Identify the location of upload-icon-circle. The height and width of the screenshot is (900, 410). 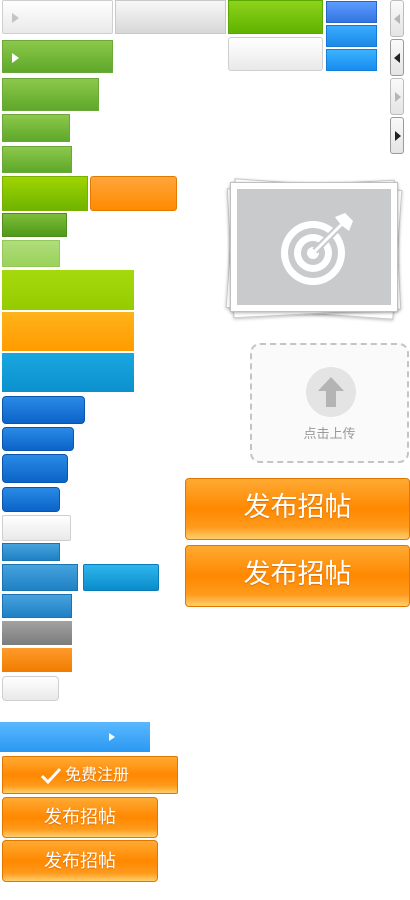
(331, 392).